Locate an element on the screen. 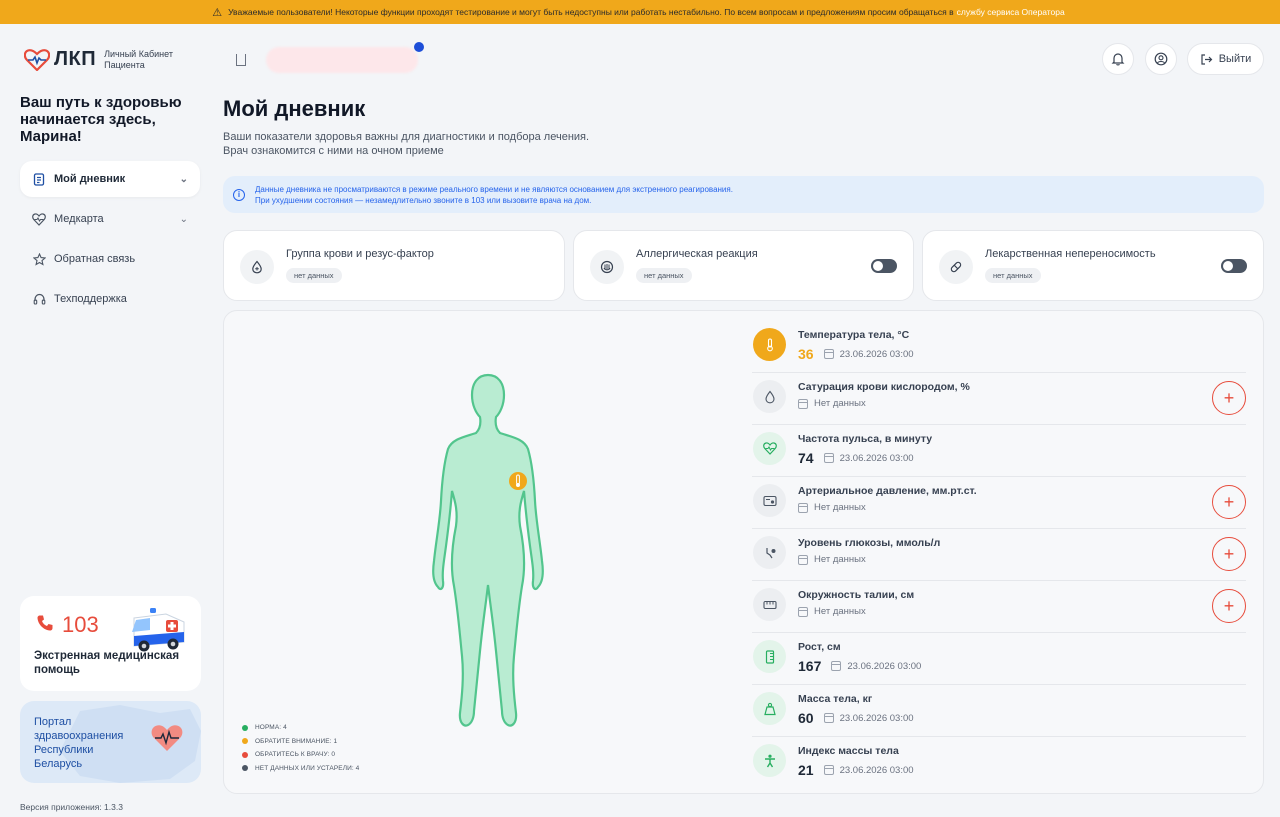 The image size is (1280, 817). sidebar-item-feedback: Обратная связь is located at coordinates (110, 259).